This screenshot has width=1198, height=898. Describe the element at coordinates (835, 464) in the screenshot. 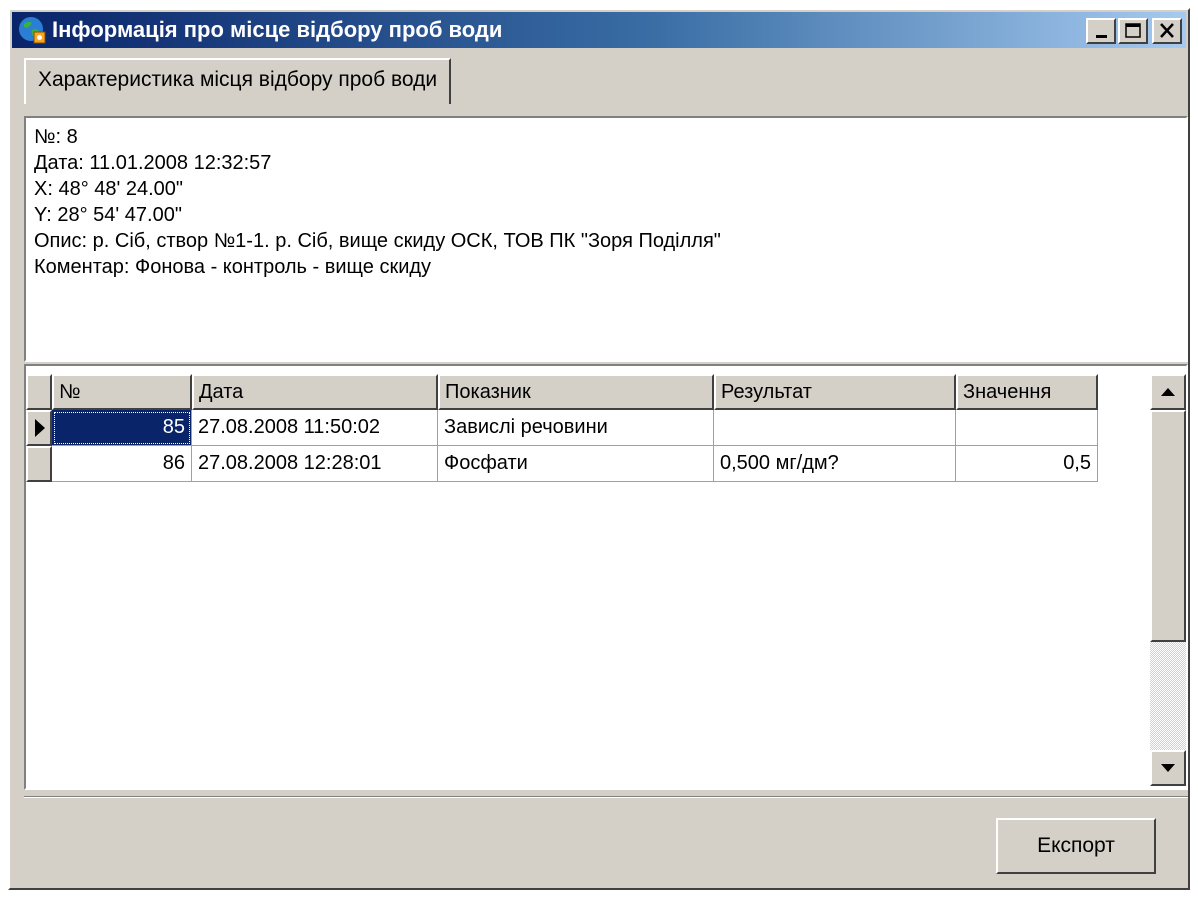

I see `table-cell-result: 0,500 мг/дм?` at that location.